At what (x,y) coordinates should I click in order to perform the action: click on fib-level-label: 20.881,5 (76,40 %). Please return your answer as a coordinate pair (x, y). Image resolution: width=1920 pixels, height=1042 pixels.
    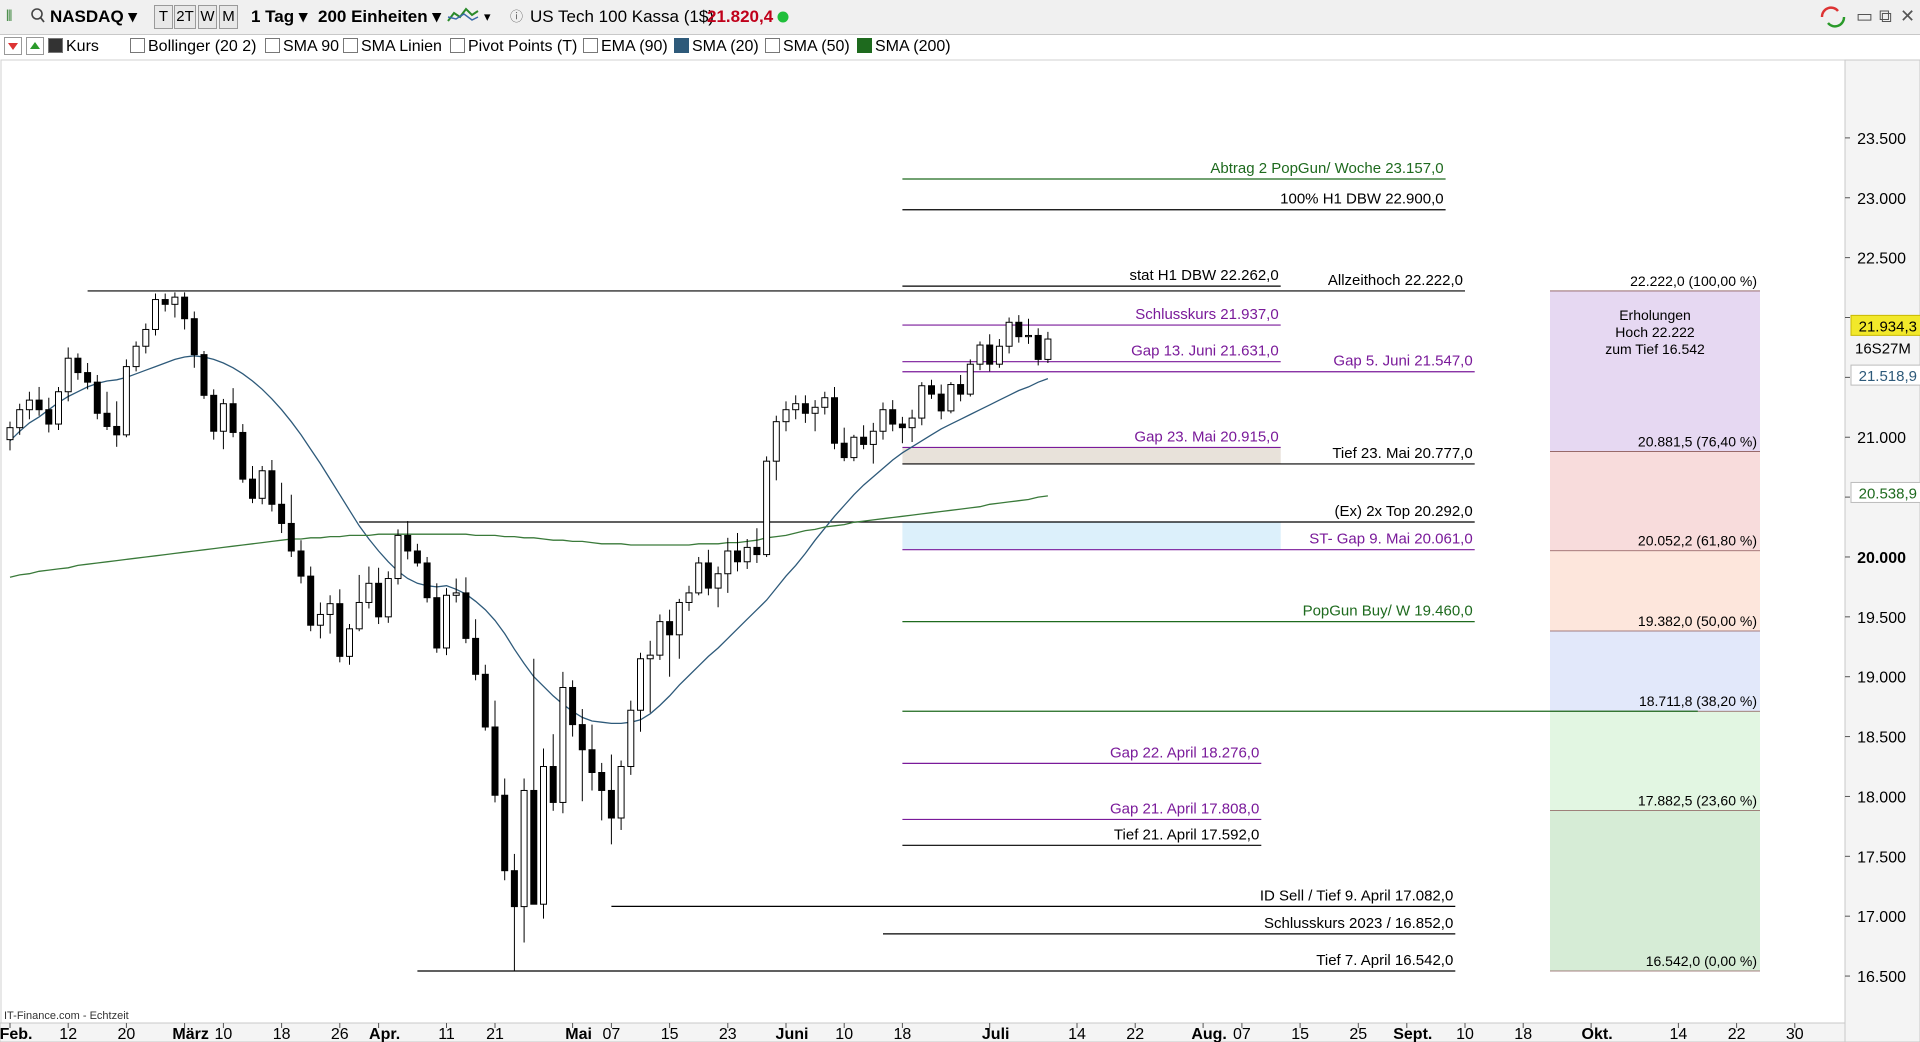
    Looking at the image, I should click on (1697, 441).